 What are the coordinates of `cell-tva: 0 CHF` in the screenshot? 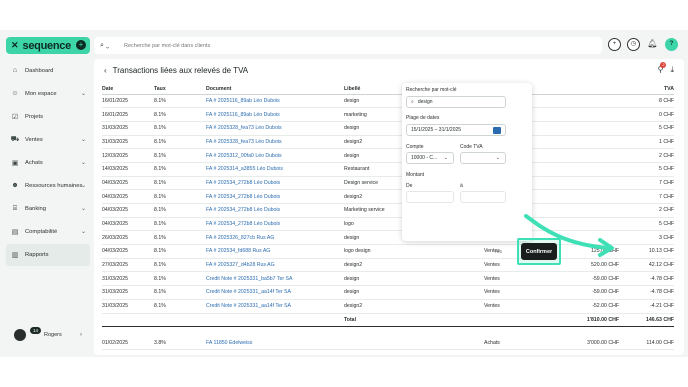 It's located at (646, 114).